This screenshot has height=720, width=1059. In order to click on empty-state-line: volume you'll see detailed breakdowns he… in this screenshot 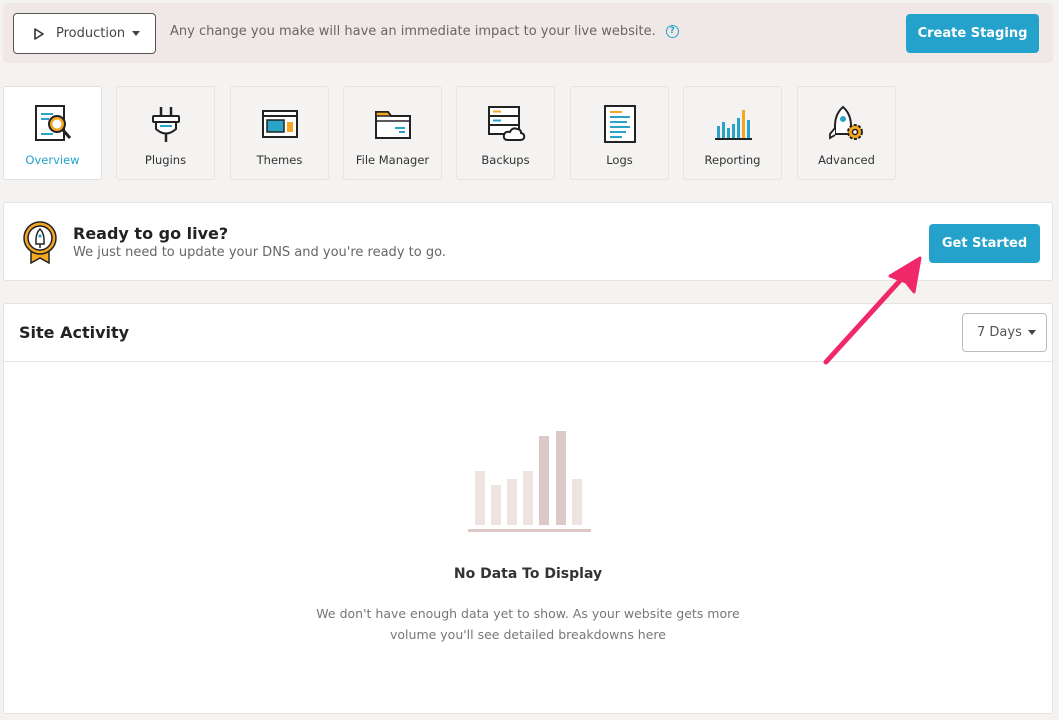, I will do `click(528, 634)`.